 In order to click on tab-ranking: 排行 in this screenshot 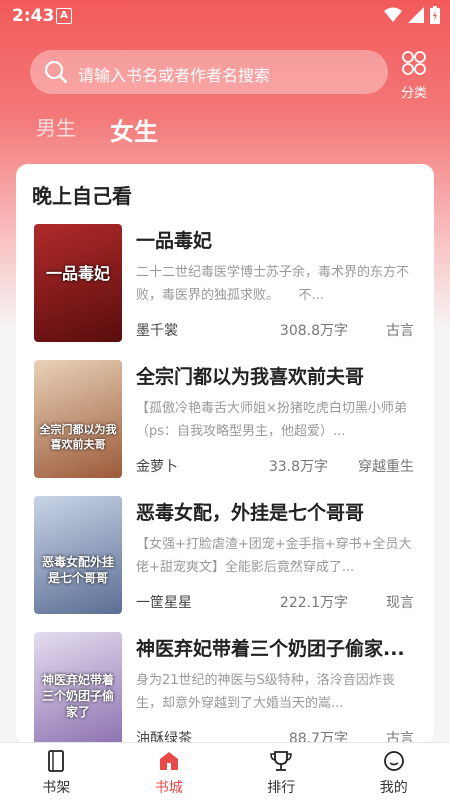, I will do `click(281, 772)`.